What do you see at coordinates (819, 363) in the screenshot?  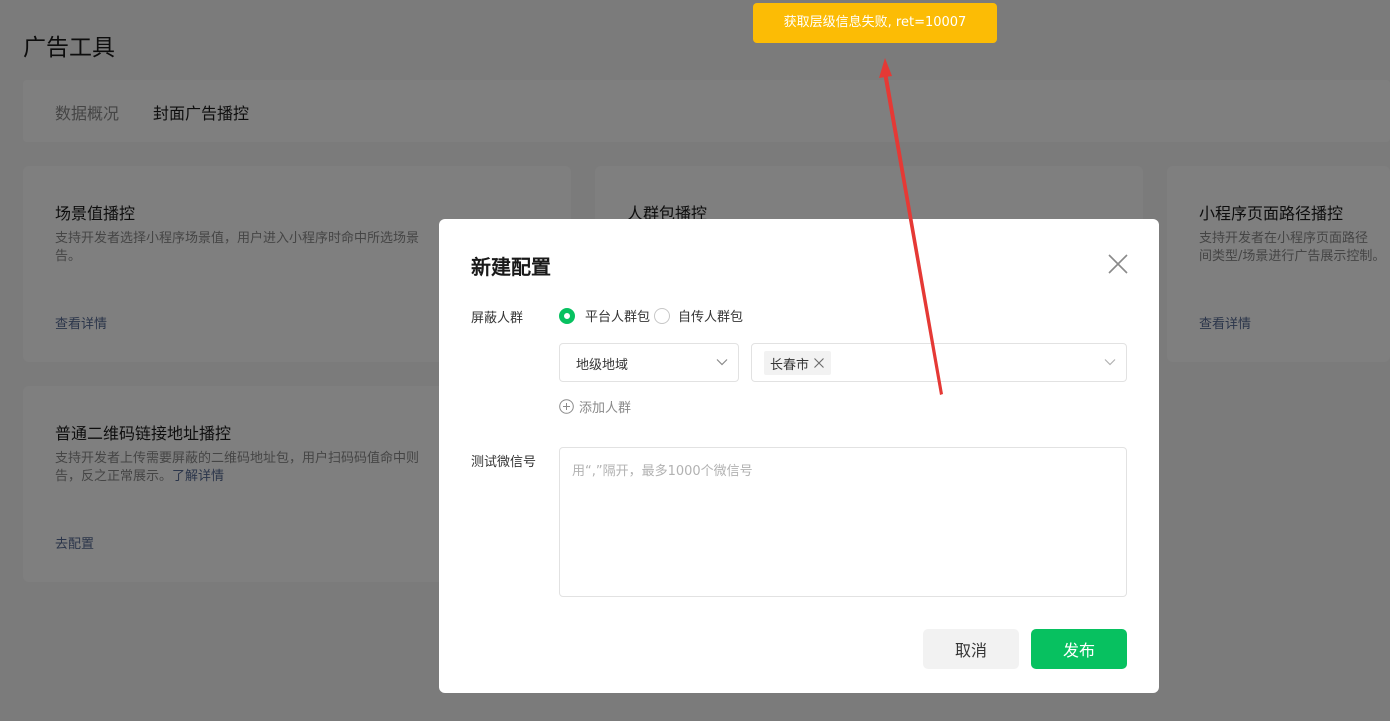 I see `tag-remove-icon` at bounding box center [819, 363].